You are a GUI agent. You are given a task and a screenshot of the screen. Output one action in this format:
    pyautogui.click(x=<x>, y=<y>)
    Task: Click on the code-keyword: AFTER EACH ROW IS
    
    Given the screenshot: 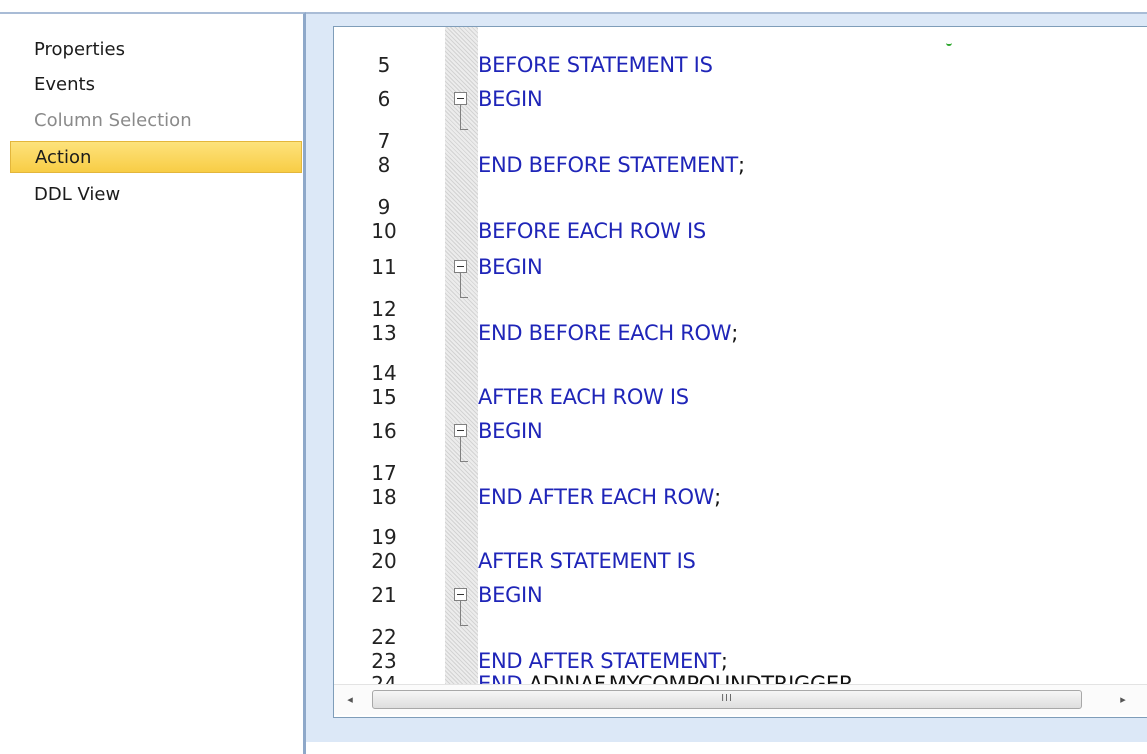 What is the action you would take?
    pyautogui.click(x=583, y=397)
    